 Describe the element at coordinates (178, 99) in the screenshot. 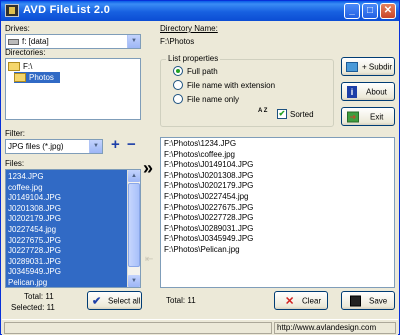

I see `filename-only-radio` at that location.